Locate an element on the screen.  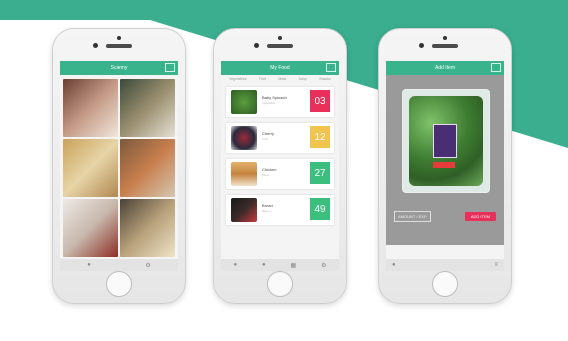
tab-dairy: Dairy is located at coordinates (303, 79).